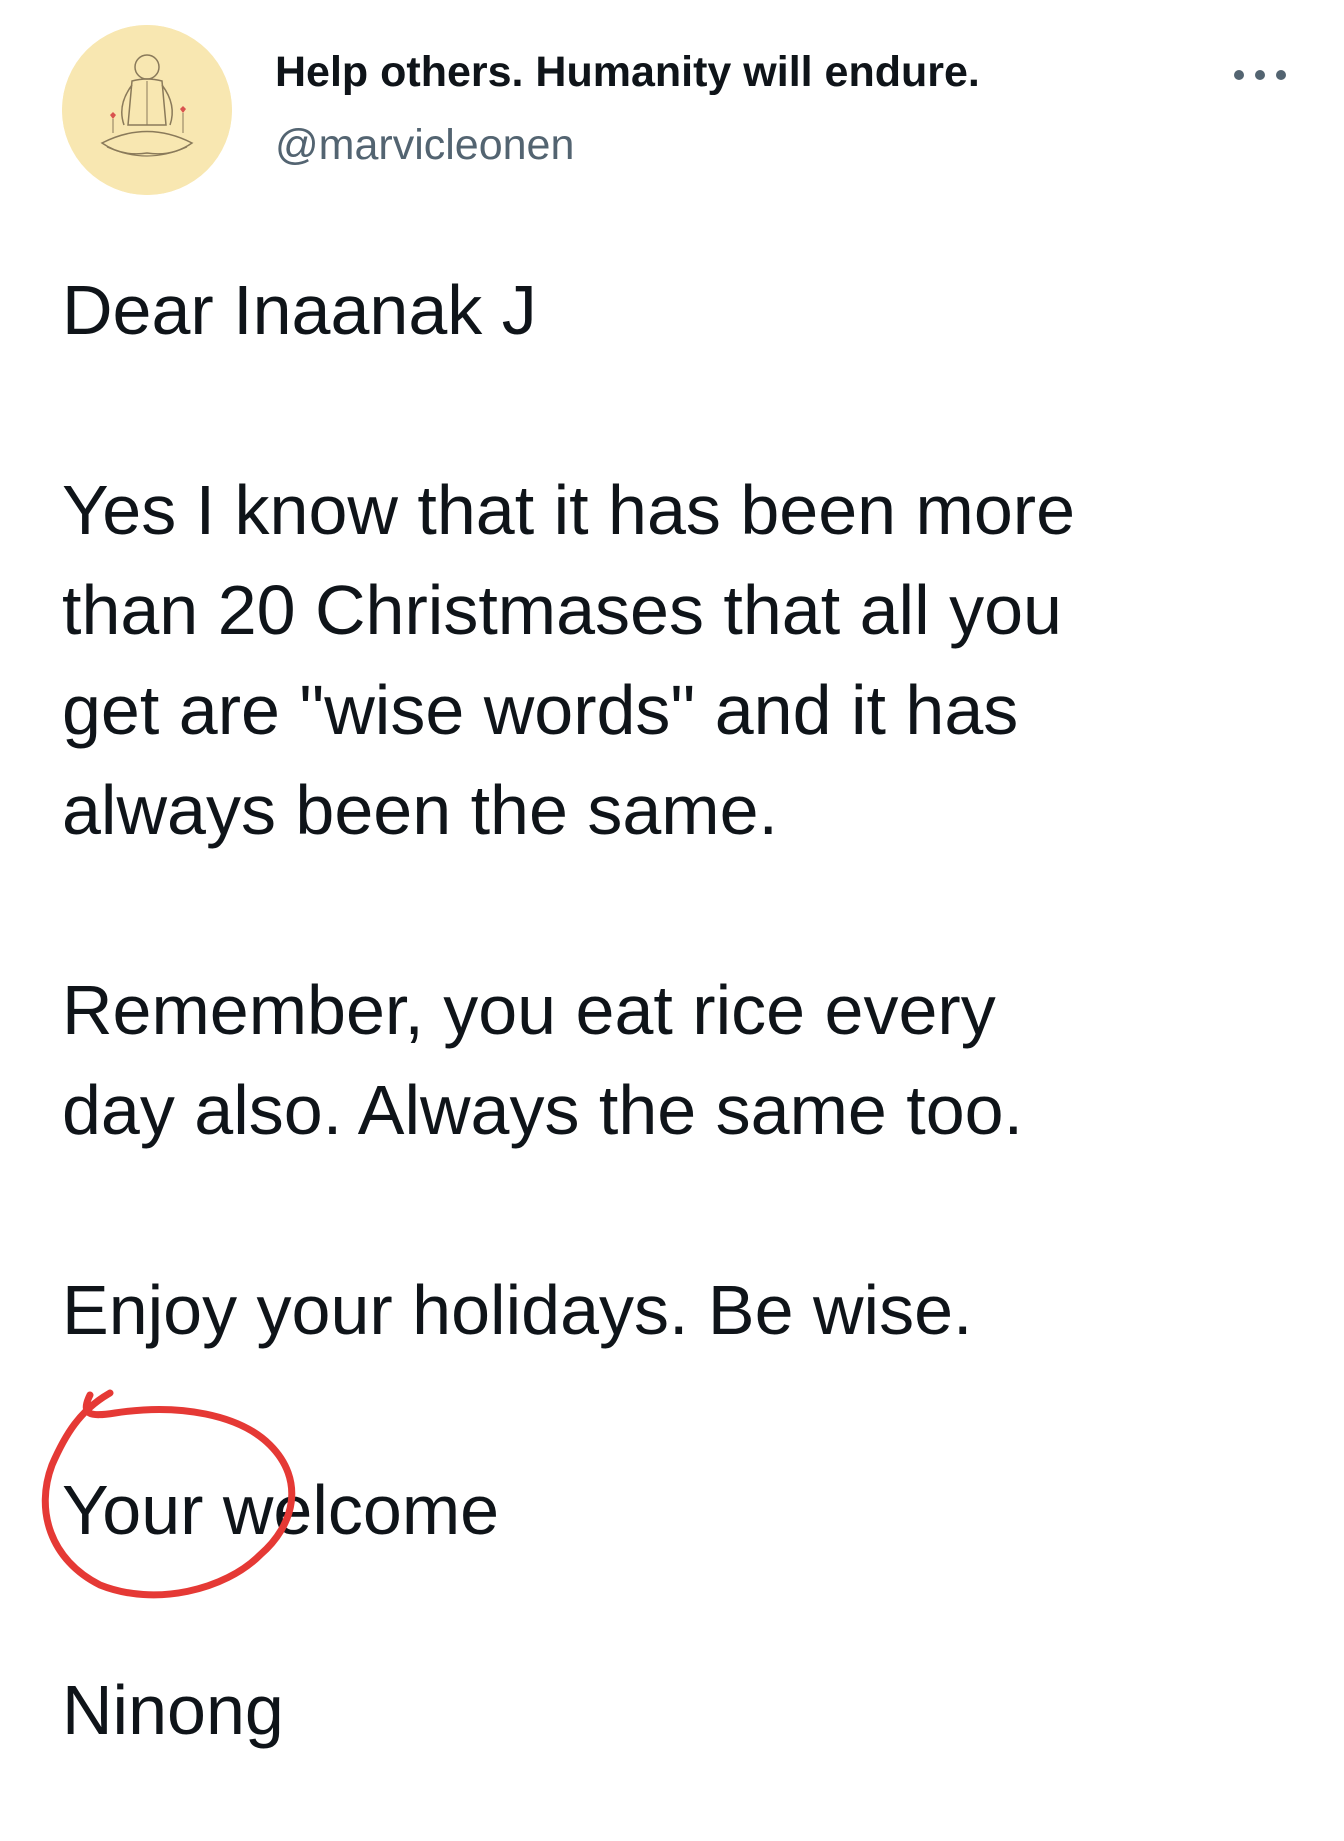 This screenshot has width=1344, height=1841. What do you see at coordinates (529, 1010) in the screenshot?
I see `tweet-paragraph-line: Remember, you eat rice every` at bounding box center [529, 1010].